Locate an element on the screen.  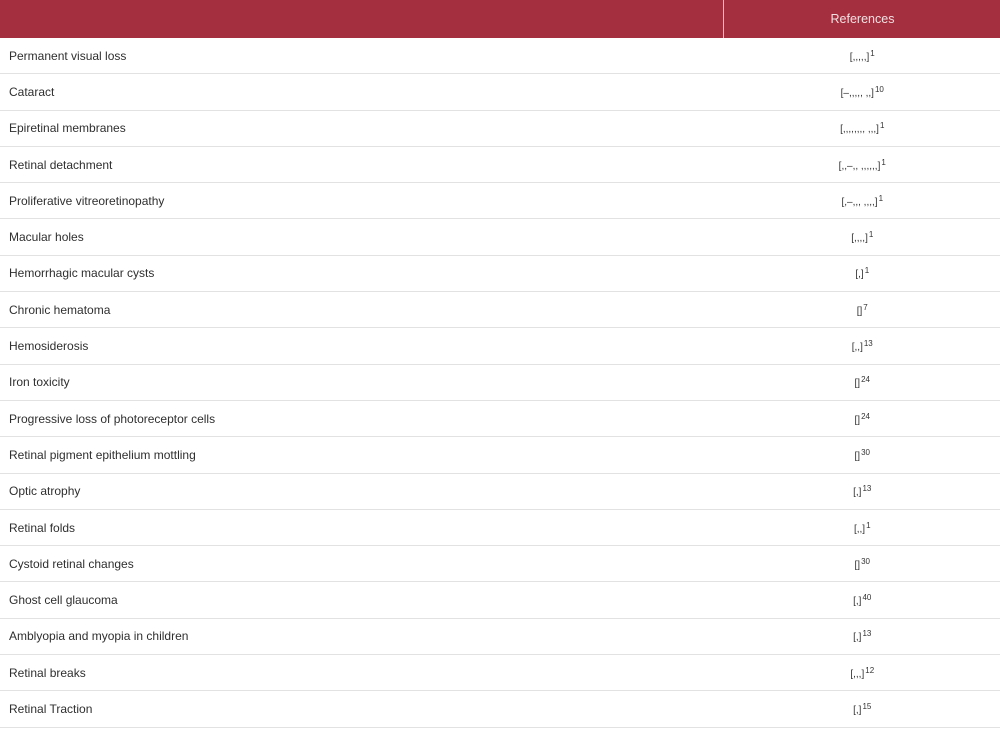
table-row: Iron toxicity []24 is located at coordinates (500, 382).